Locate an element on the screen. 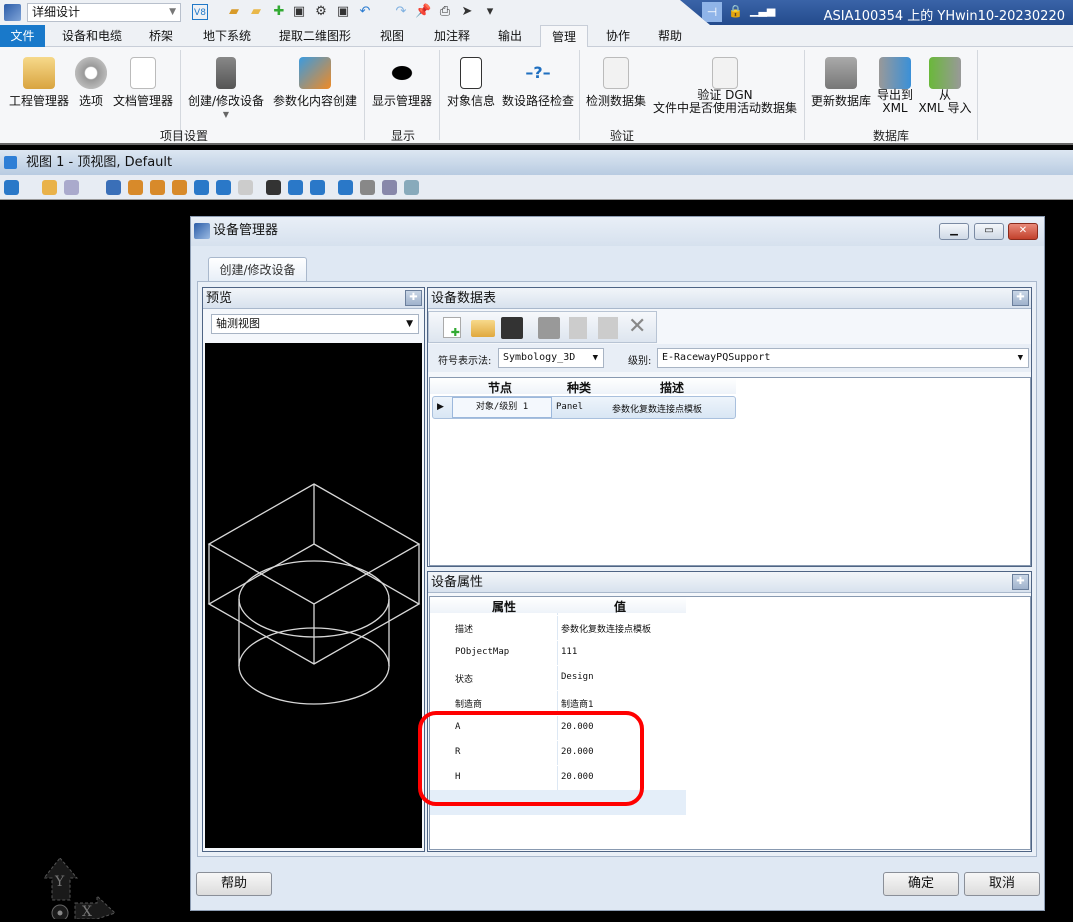 This screenshot has width=1073, height=922. fit-view-icon is located at coordinates (201, 187).